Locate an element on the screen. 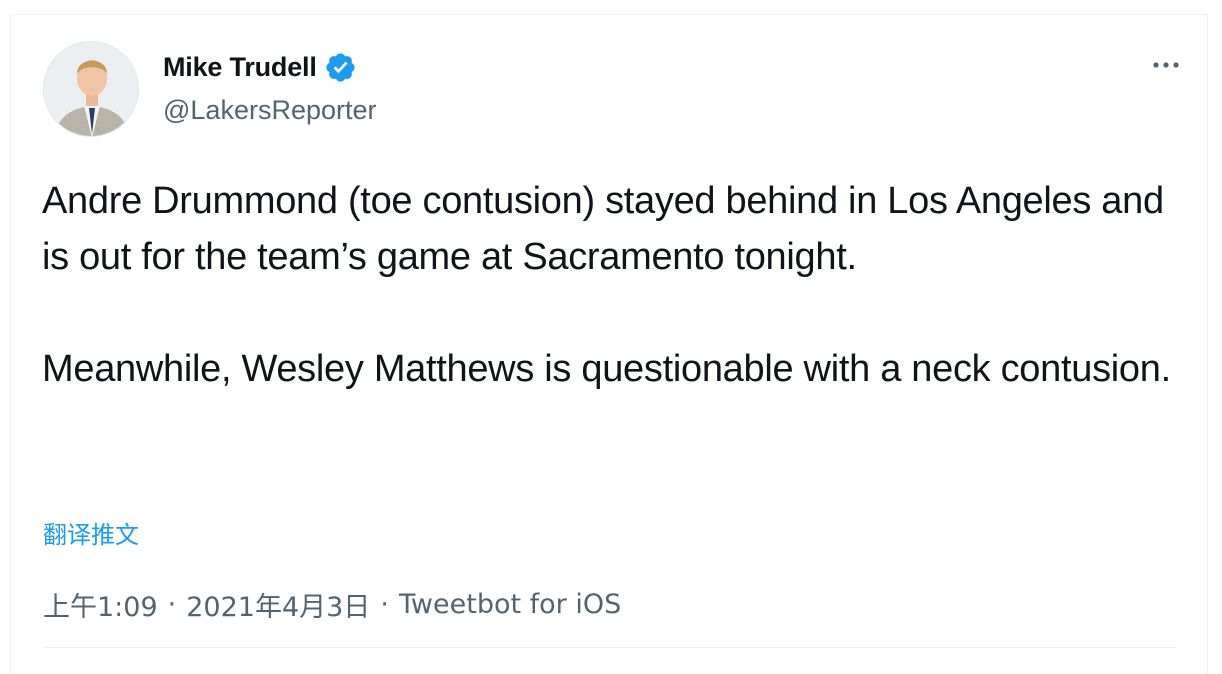 Image resolution: width=1222 pixels, height=674 pixels. avatar is located at coordinates (91, 89).